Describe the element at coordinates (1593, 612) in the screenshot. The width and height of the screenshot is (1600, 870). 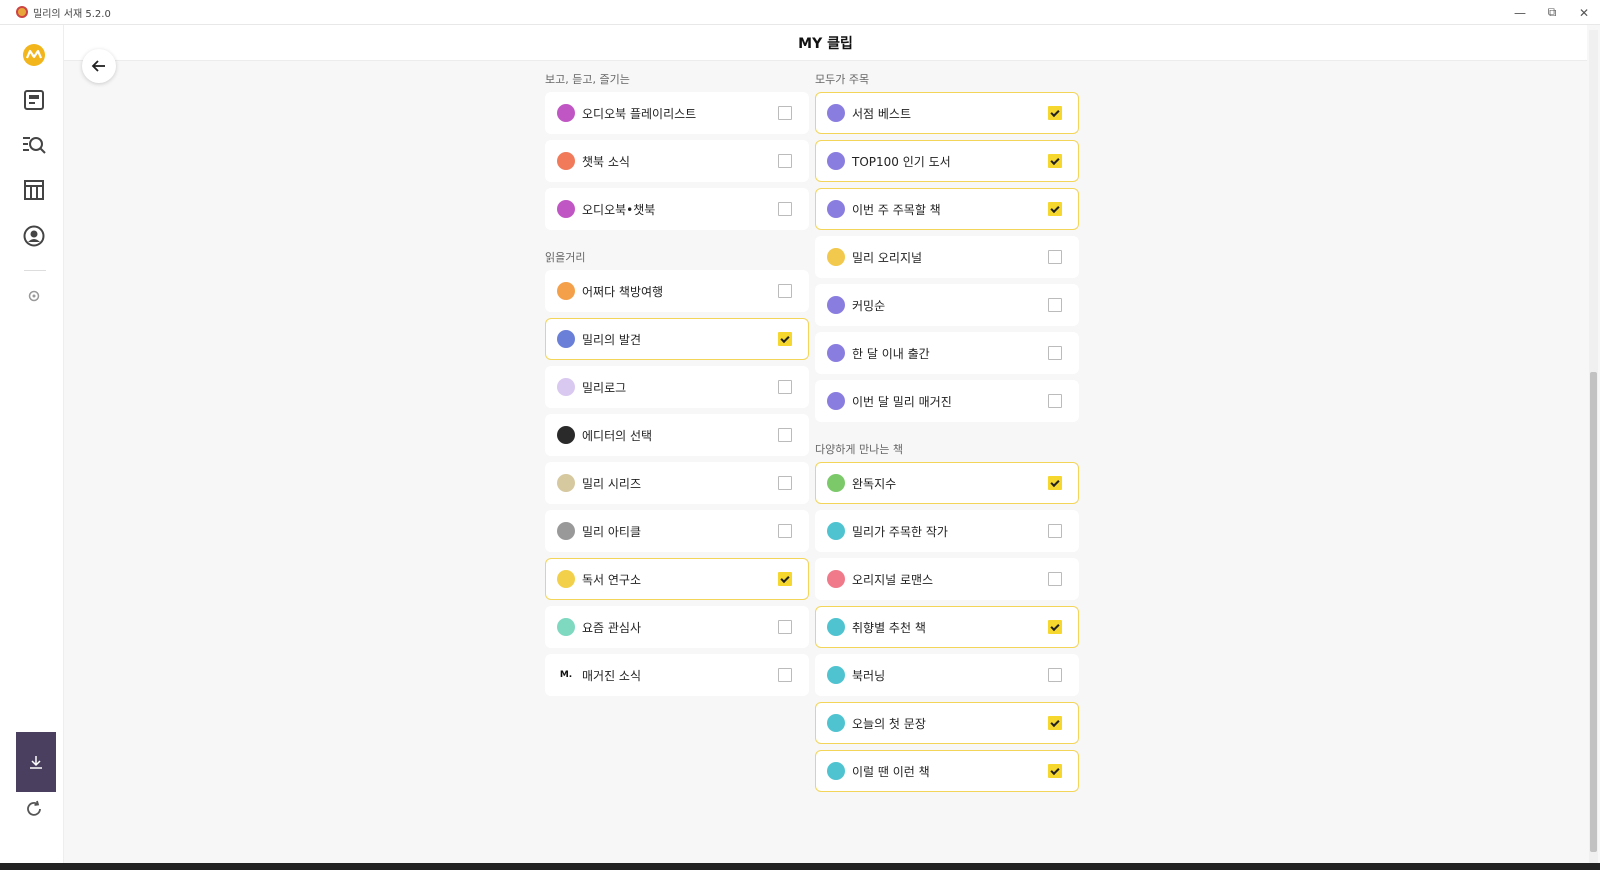
I see `scrollbar-thumb` at that location.